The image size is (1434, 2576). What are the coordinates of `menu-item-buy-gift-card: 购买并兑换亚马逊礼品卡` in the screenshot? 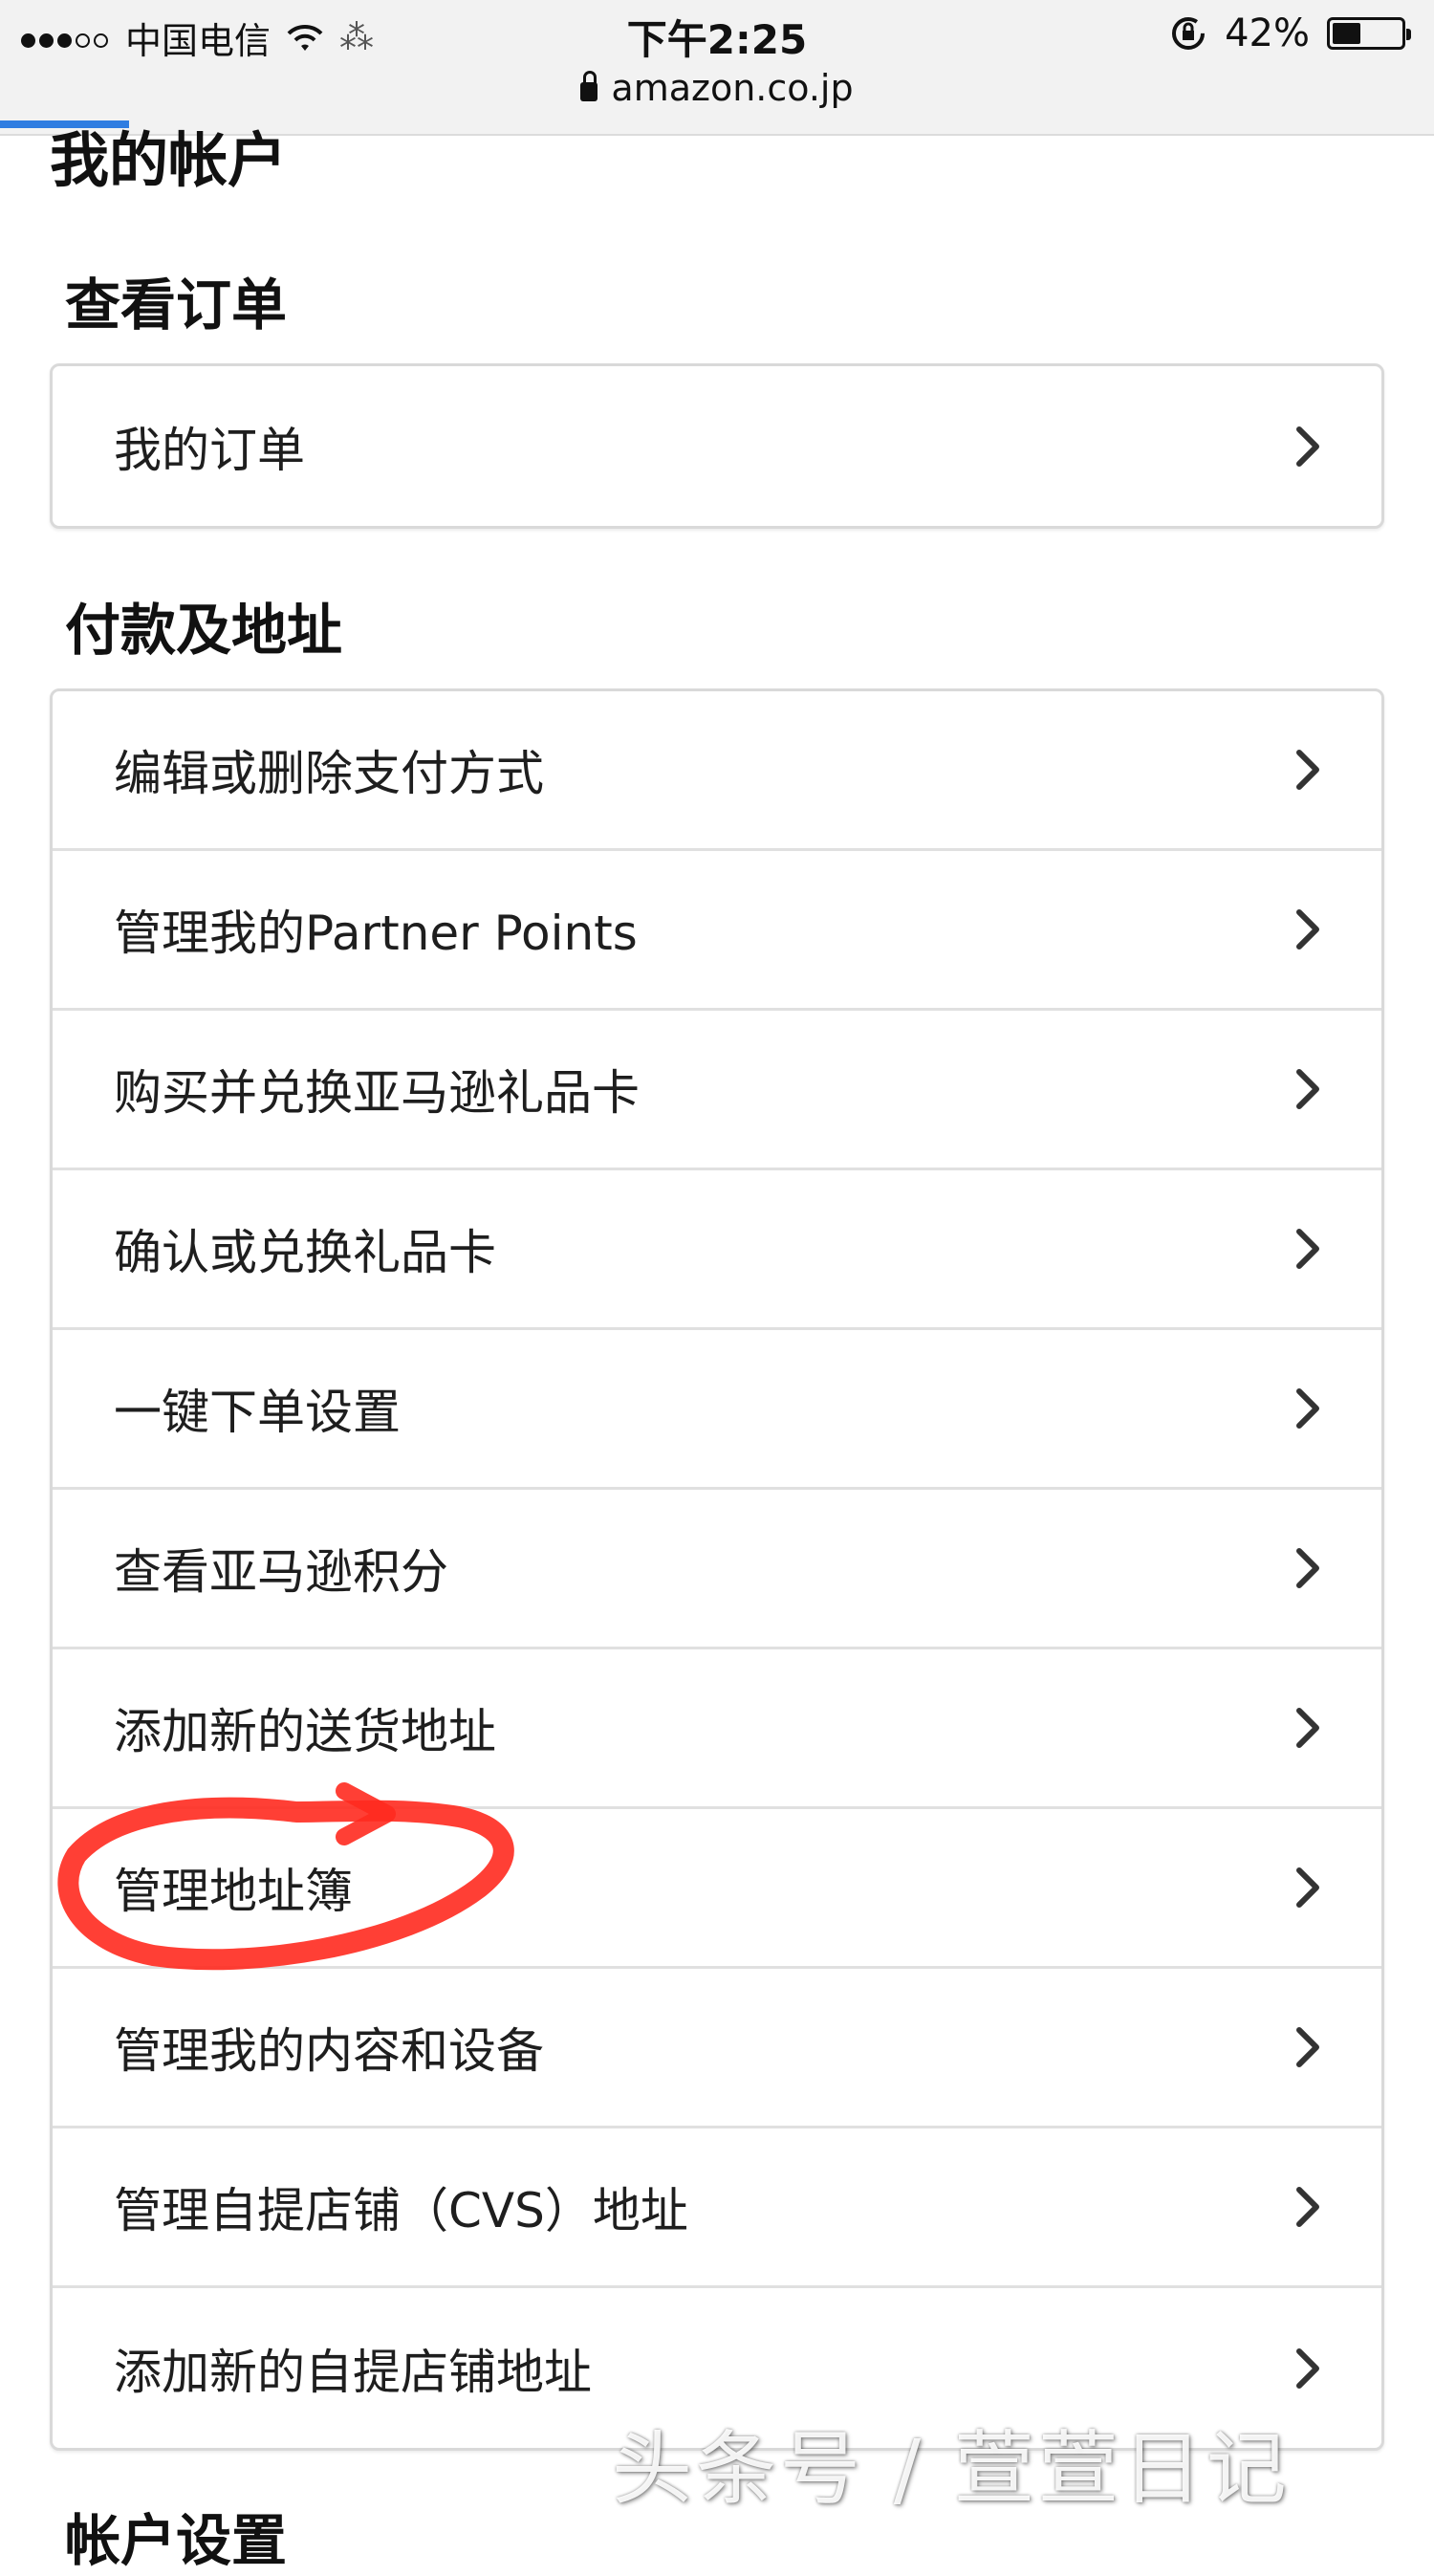 It's located at (717, 1090).